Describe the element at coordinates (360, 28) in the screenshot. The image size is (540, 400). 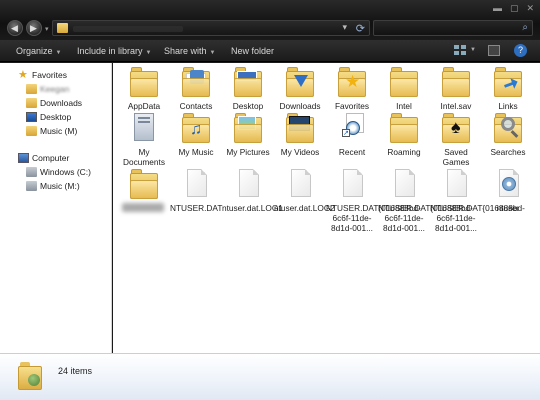
I see `refresh-icon: ⟳` at that location.